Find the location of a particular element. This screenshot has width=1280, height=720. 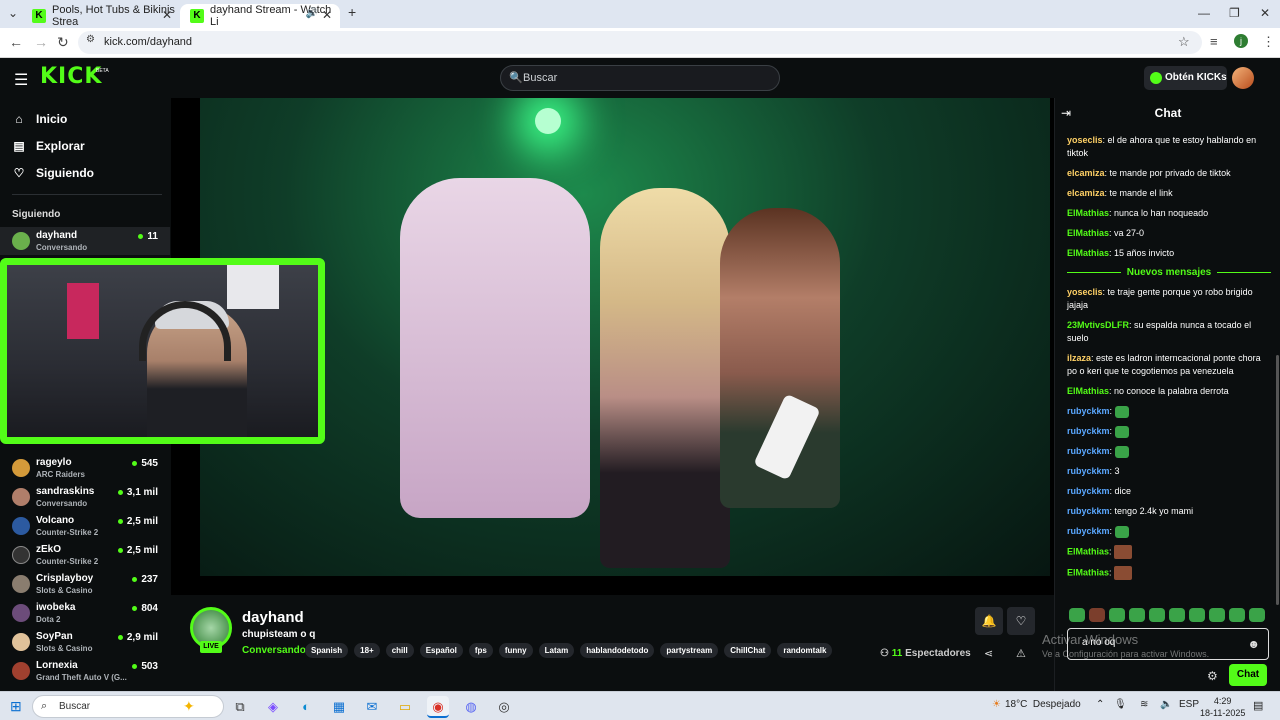

emoji-picker-icon: ☻ is located at coordinates (1253, 644).